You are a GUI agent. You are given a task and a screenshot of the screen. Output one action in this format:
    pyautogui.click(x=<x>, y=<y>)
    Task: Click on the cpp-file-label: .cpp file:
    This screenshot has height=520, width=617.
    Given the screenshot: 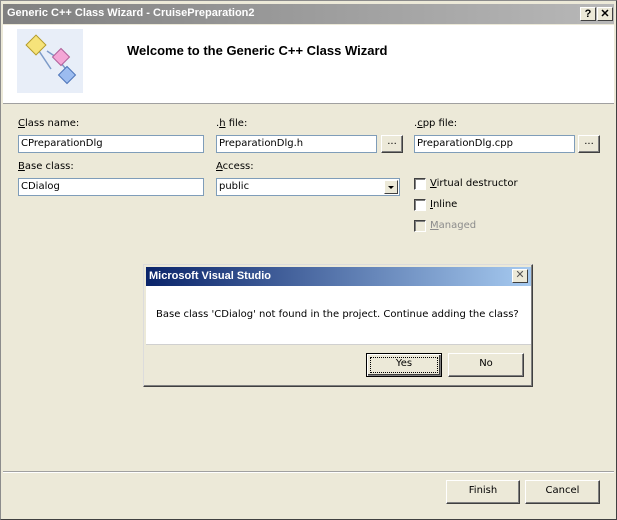 What is the action you would take?
    pyautogui.click(x=436, y=123)
    